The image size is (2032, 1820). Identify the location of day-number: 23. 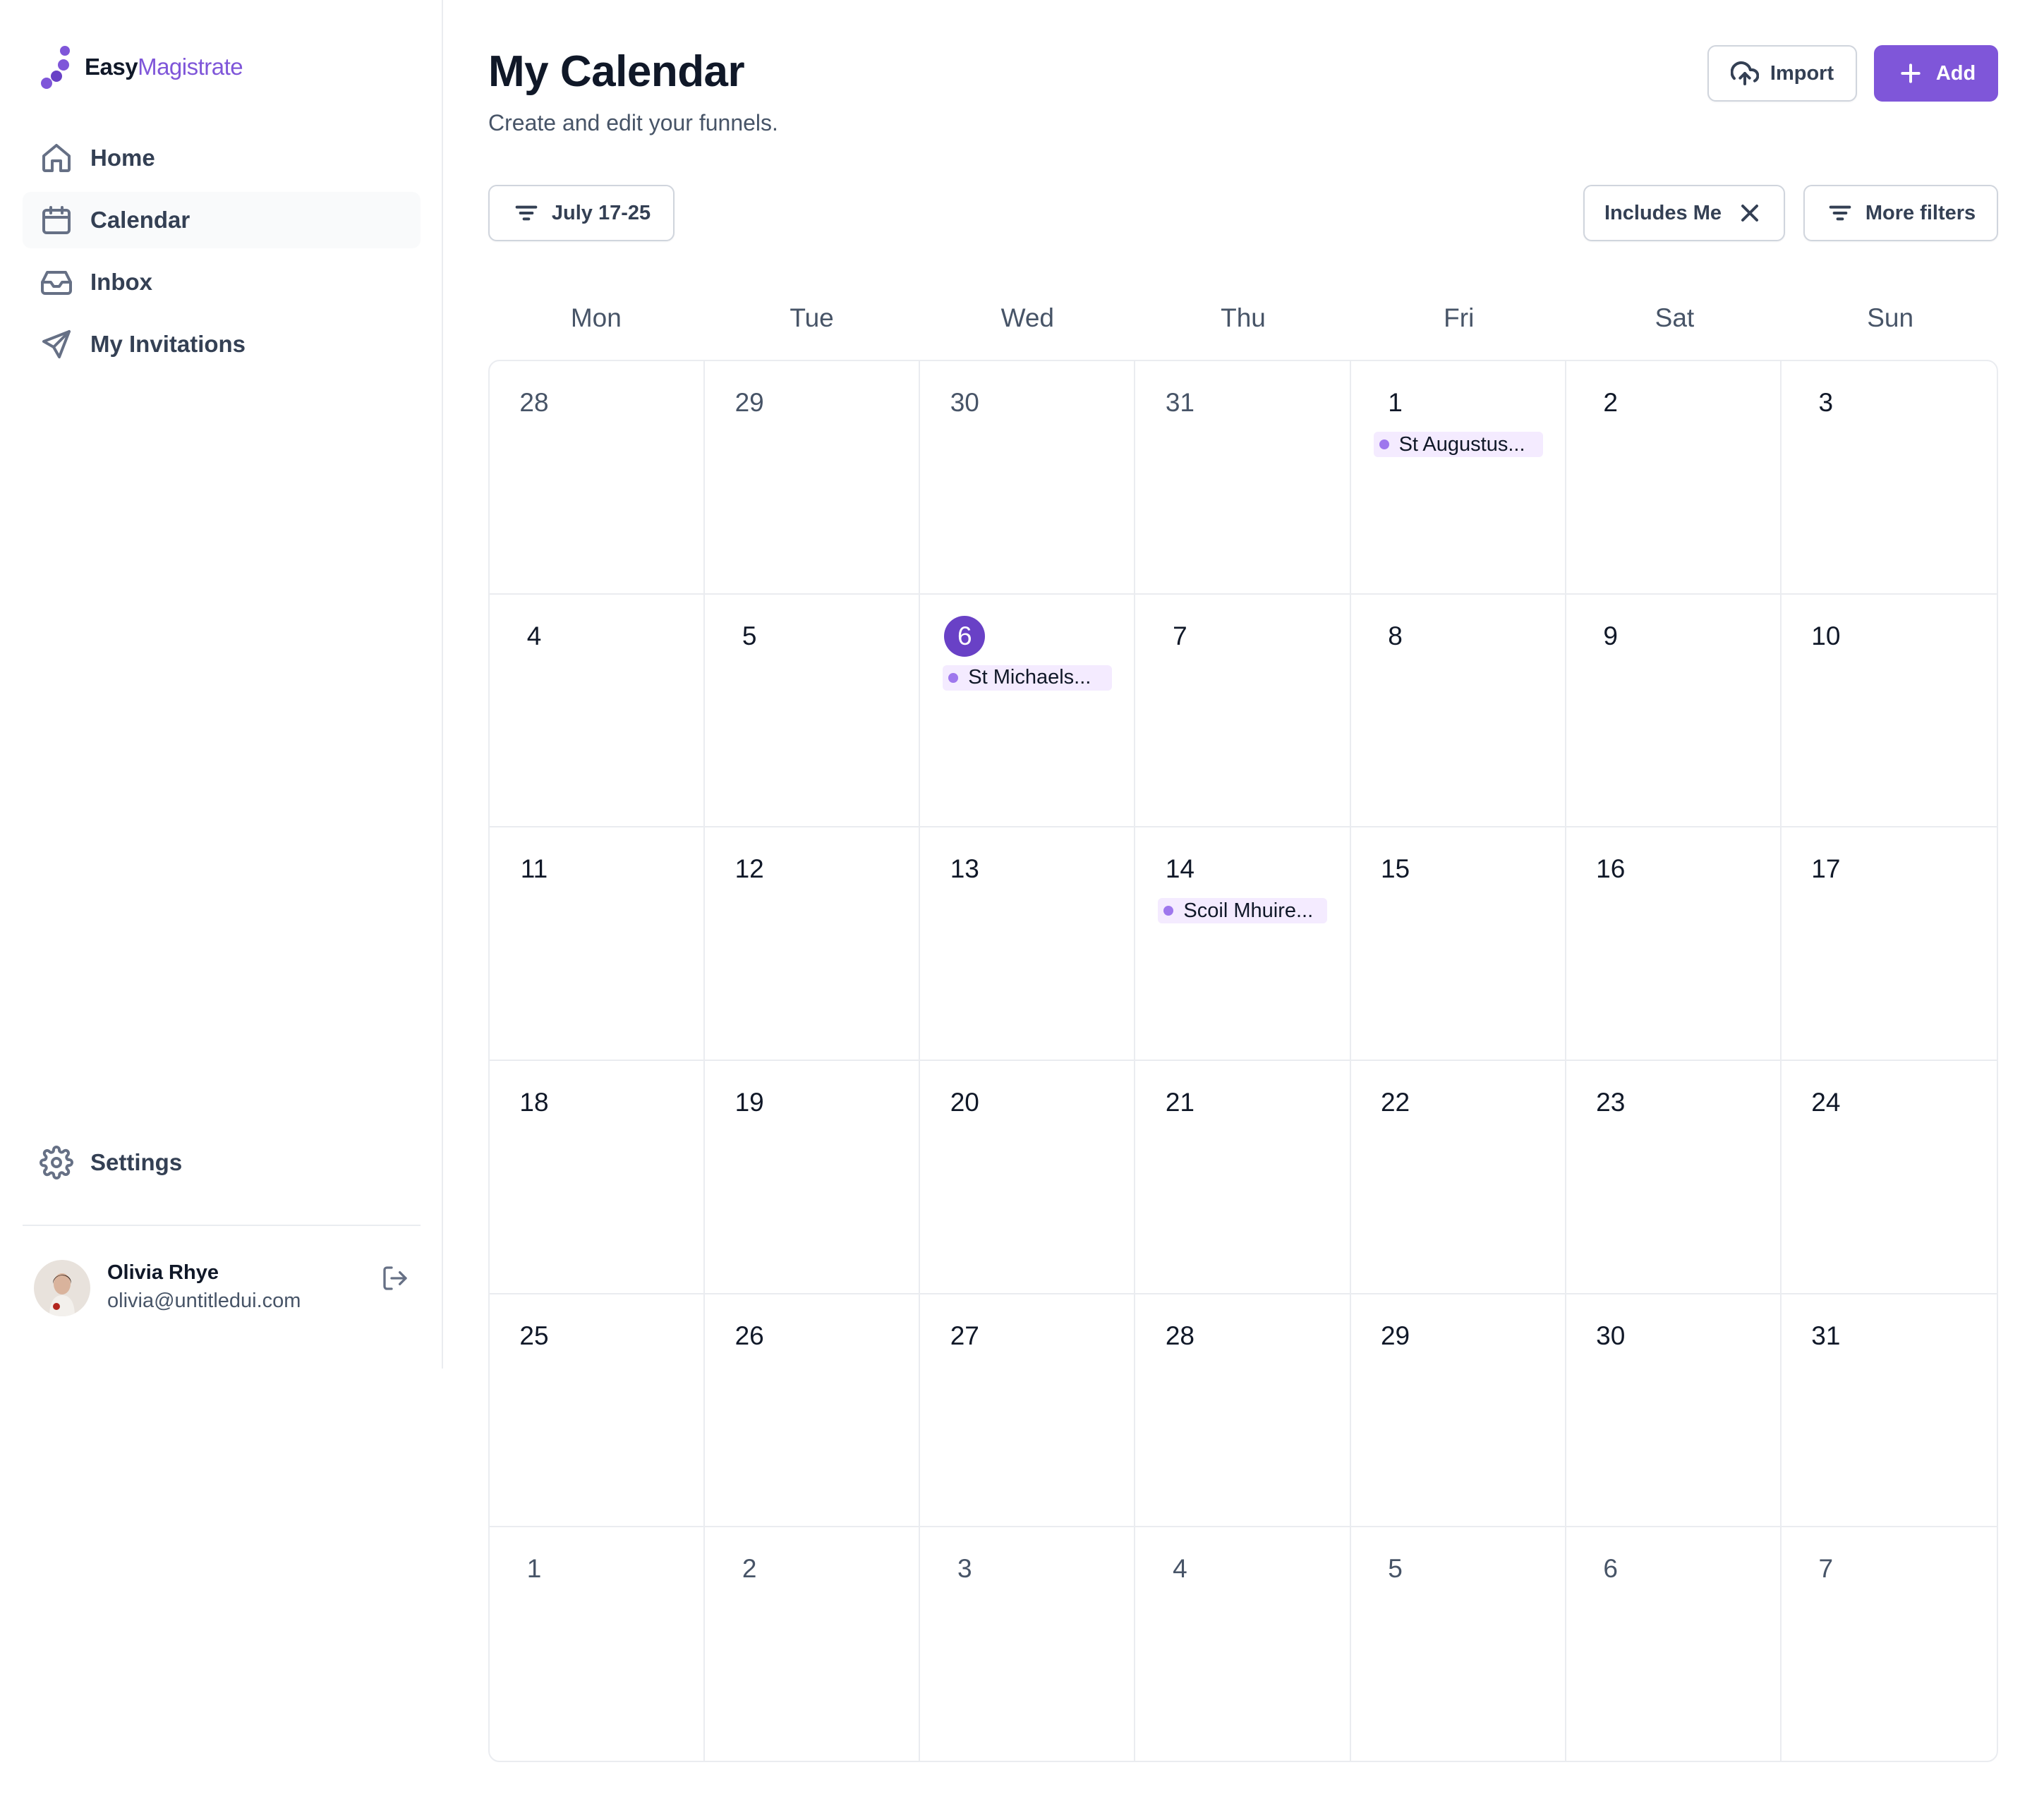
(1611, 1102).